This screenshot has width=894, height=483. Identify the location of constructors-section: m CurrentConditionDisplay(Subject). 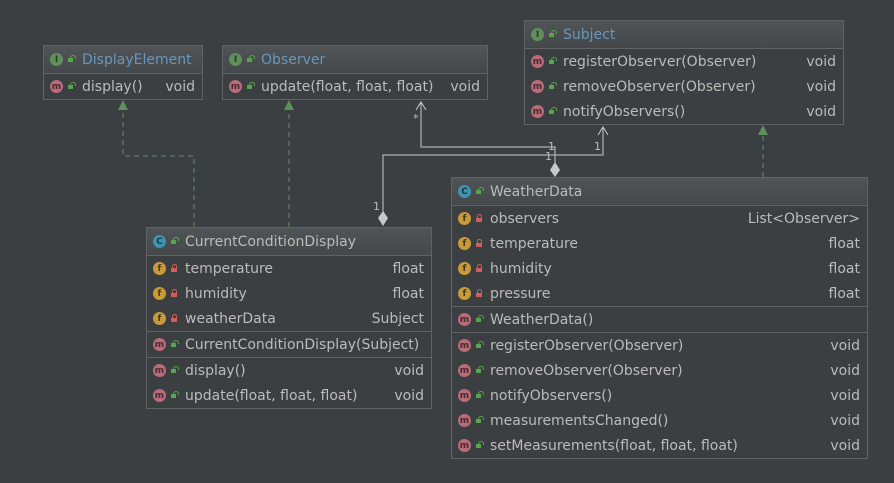
(289, 345).